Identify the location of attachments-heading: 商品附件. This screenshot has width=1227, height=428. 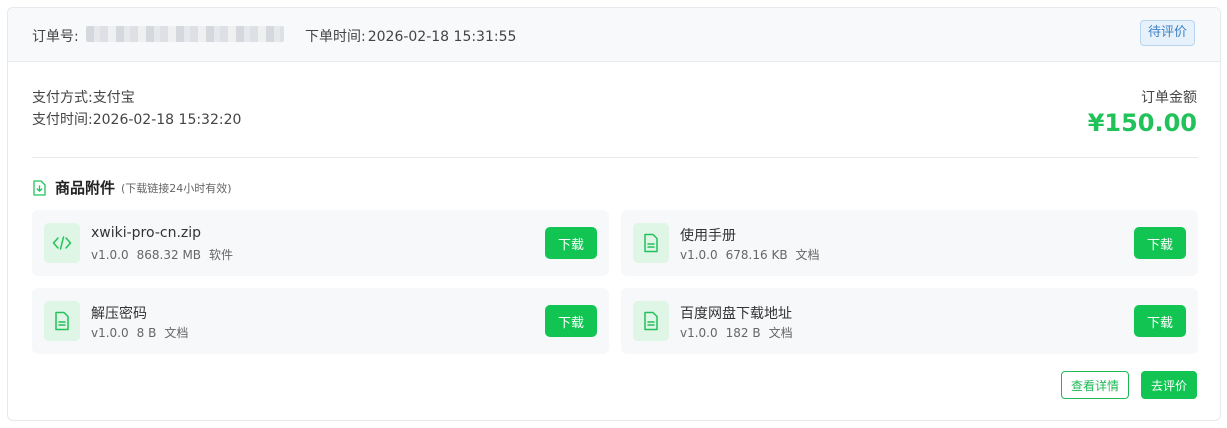
(85, 188).